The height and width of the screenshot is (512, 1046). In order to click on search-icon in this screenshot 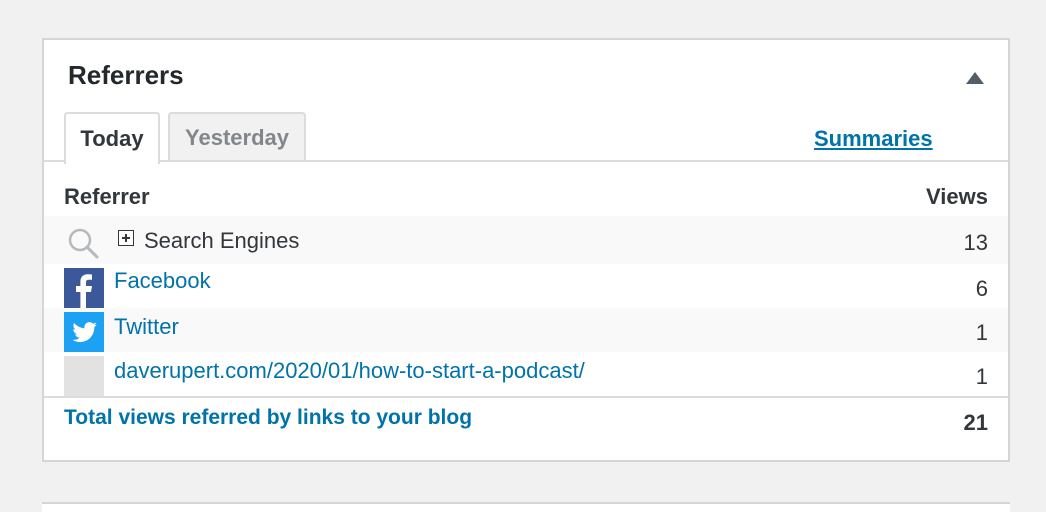, I will do `click(83, 243)`.